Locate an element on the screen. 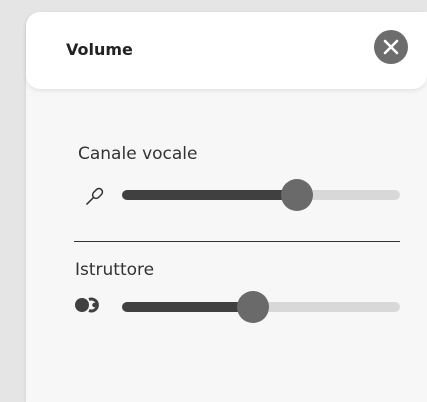  instructor-fill is located at coordinates (187, 307).